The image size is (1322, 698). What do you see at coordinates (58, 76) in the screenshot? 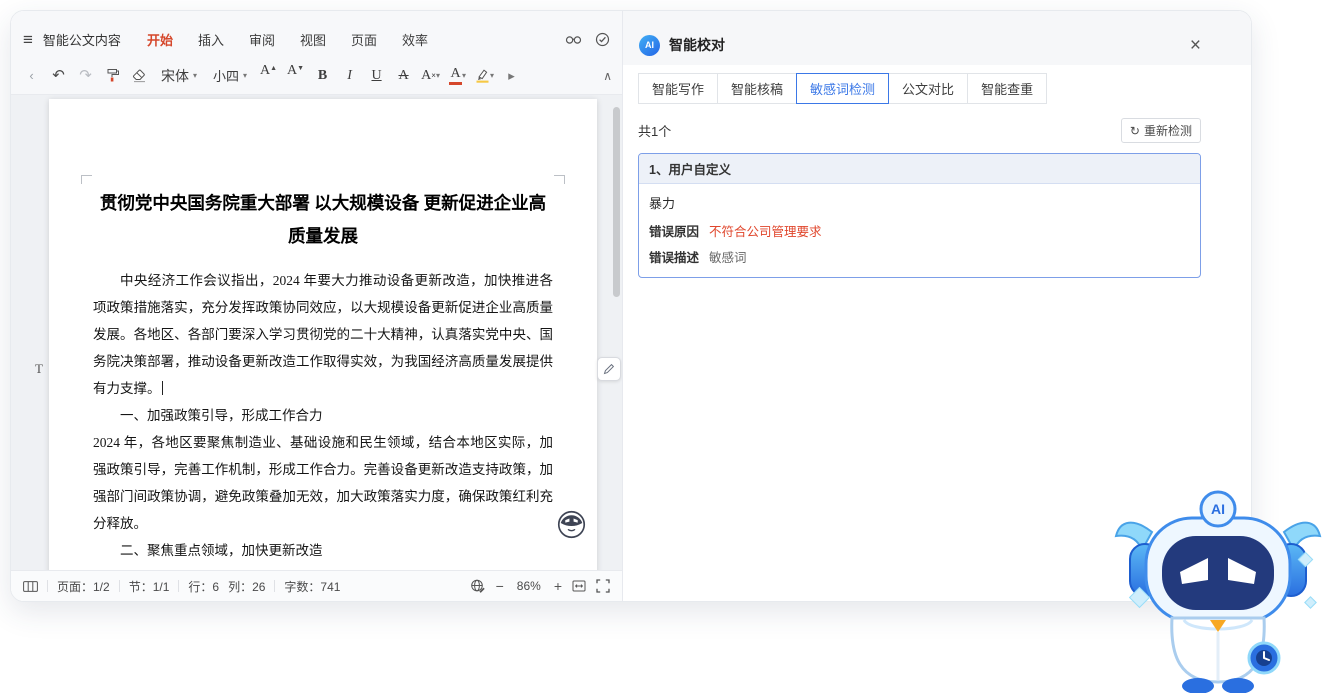
I see `undo-icon: ↶` at bounding box center [58, 76].